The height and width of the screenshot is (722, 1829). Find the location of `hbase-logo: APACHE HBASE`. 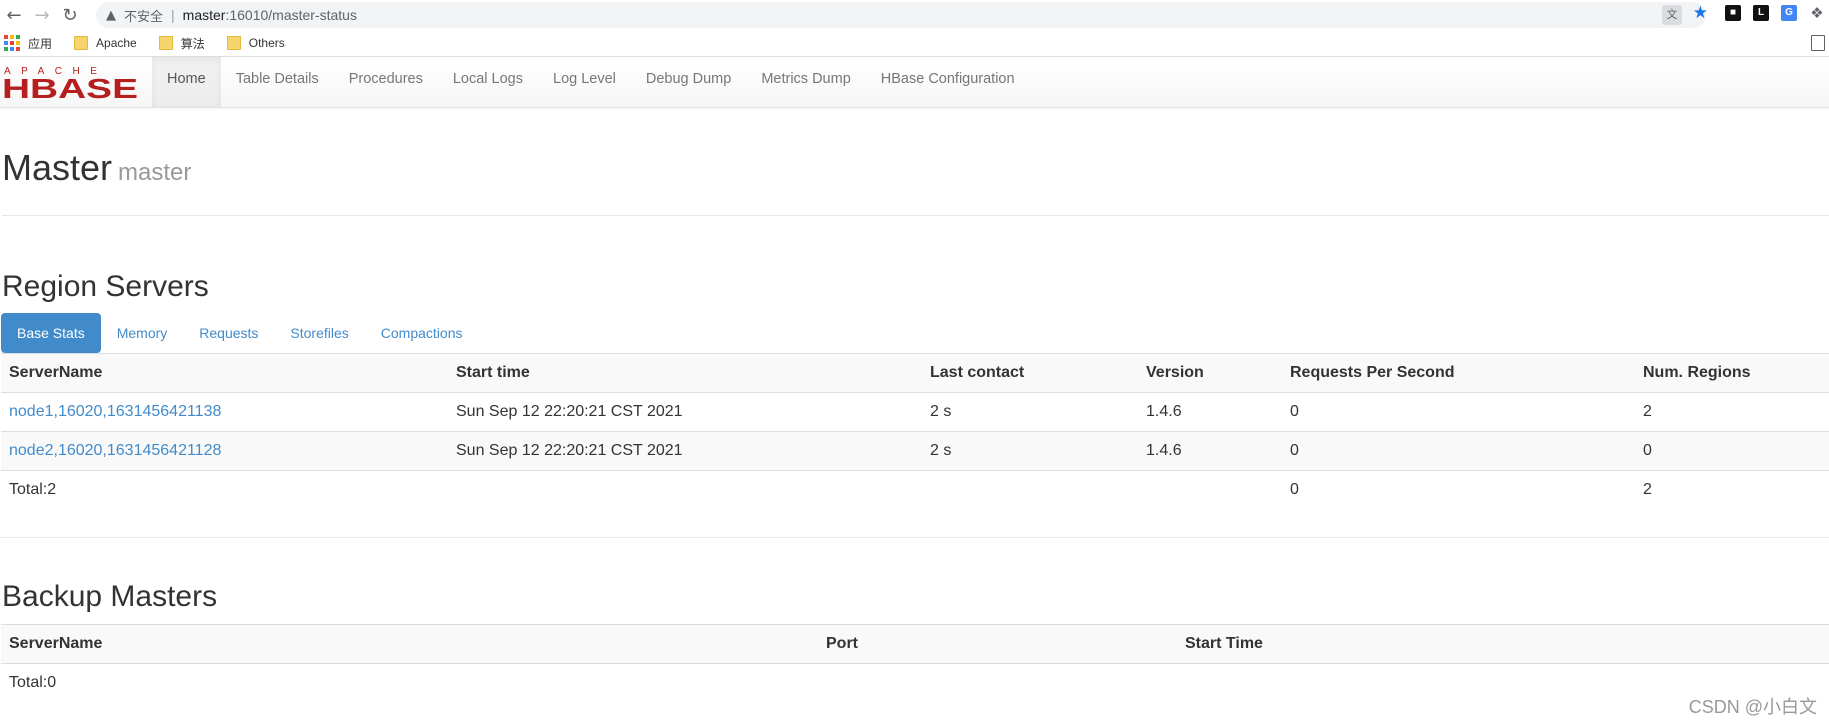

hbase-logo: APACHE HBASE is located at coordinates (70, 82).